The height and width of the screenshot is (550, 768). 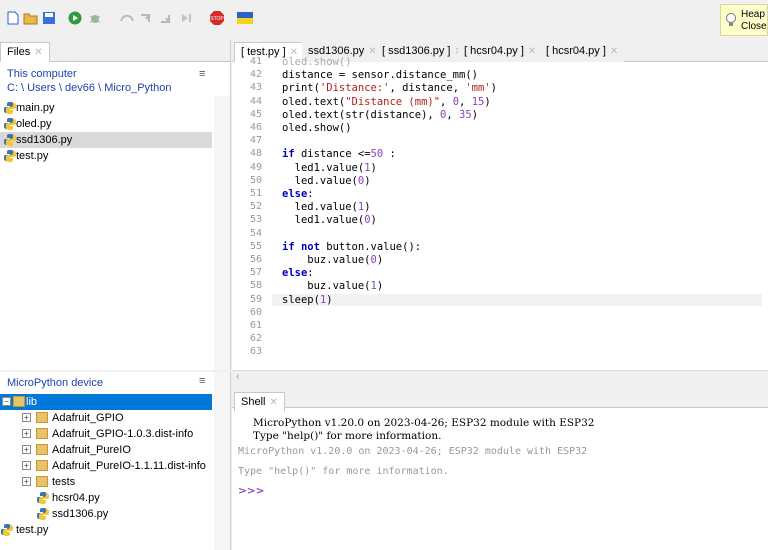 I want to click on tree-folder: + Adafruit_GPIO-1.0.3.dist-info, so click(x=96, y=434).